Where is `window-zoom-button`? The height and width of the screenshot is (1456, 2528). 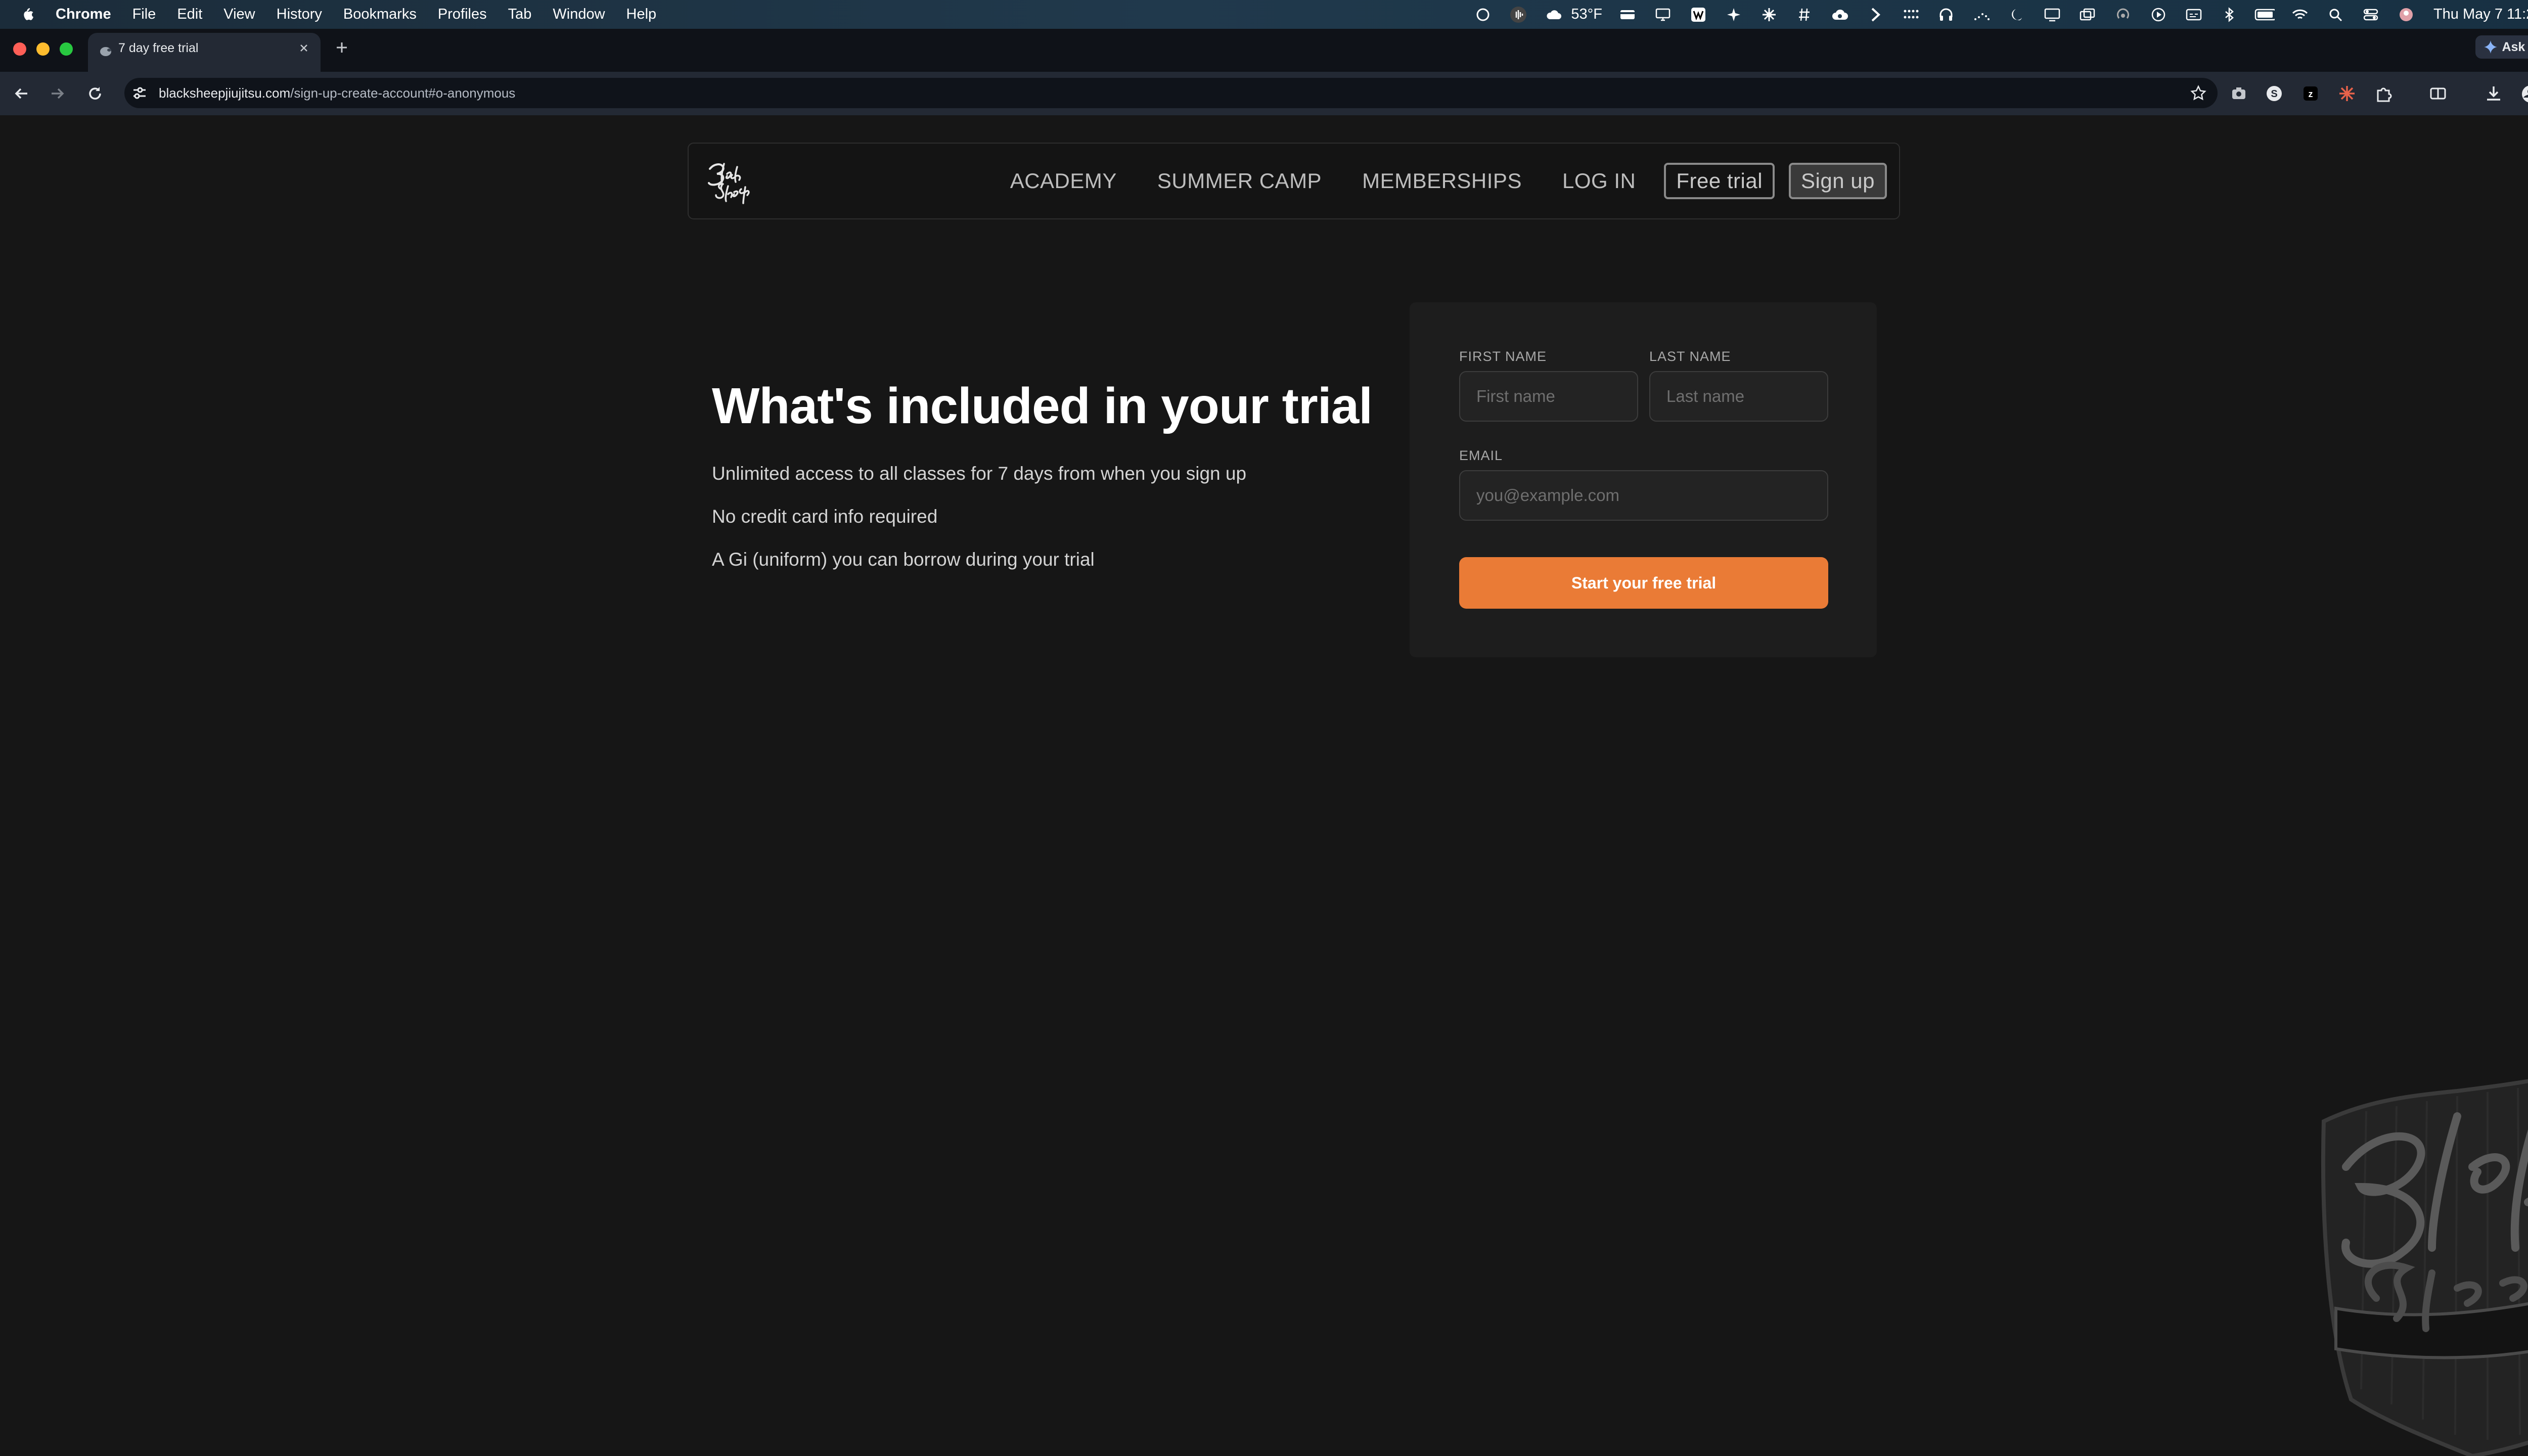
window-zoom-button is located at coordinates (67, 49).